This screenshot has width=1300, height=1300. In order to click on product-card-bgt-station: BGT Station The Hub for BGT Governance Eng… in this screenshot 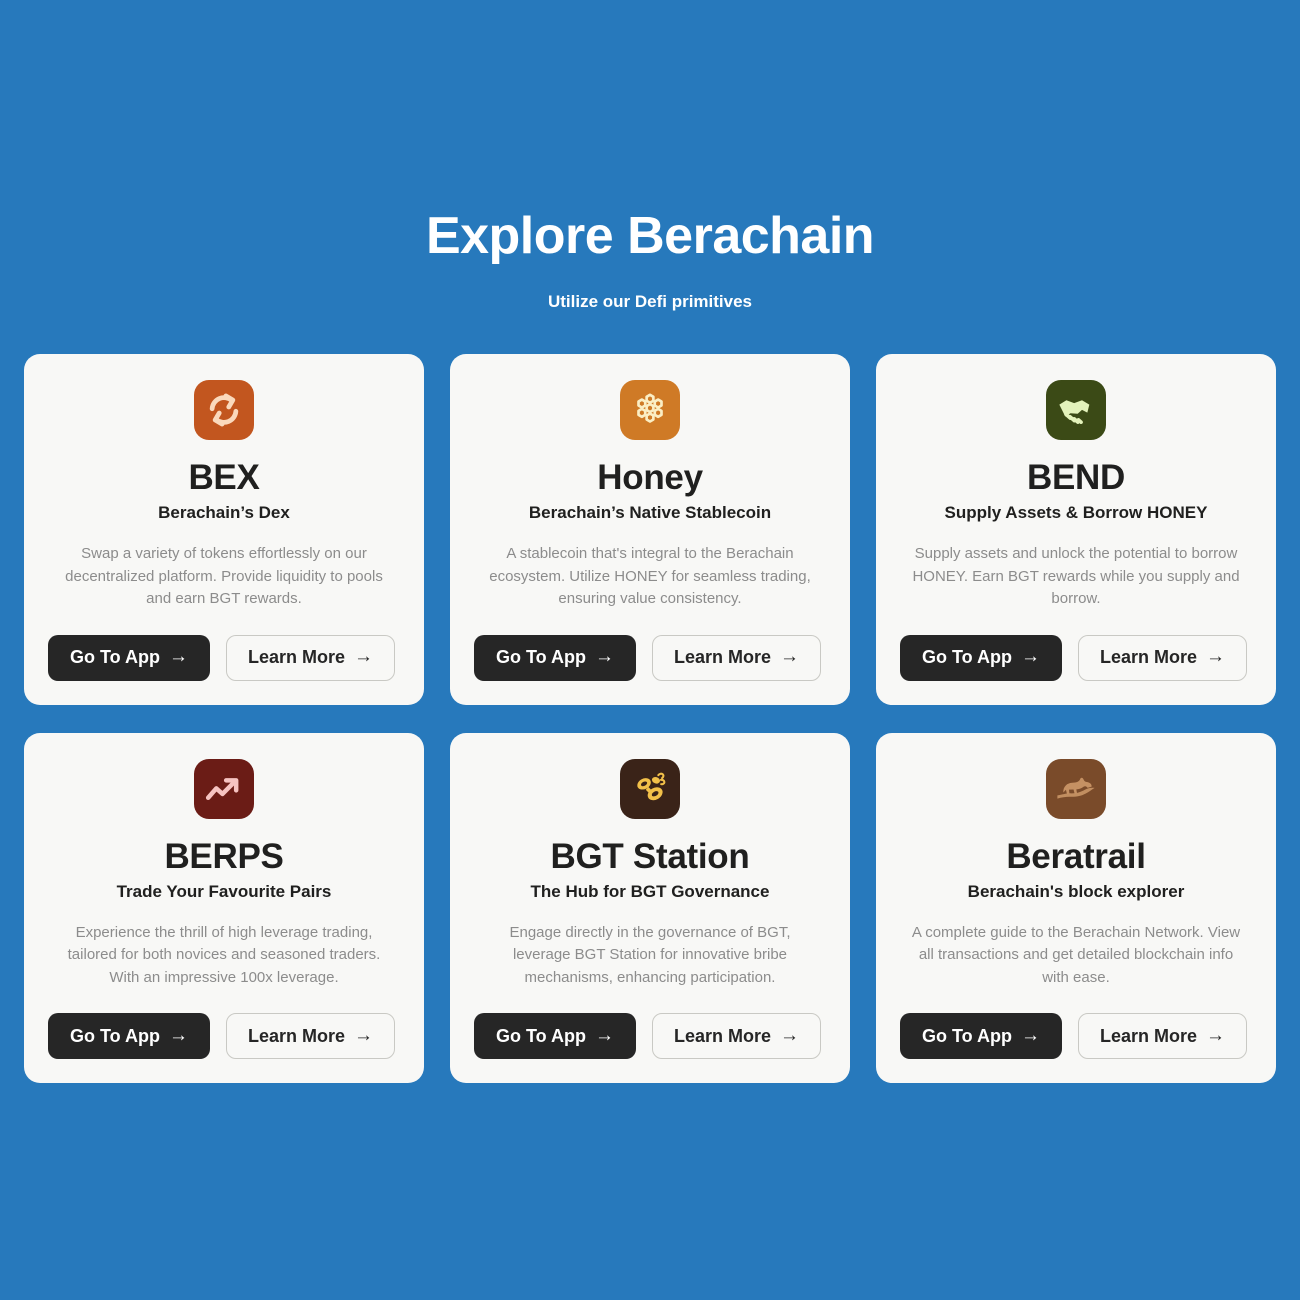, I will do `click(650, 907)`.